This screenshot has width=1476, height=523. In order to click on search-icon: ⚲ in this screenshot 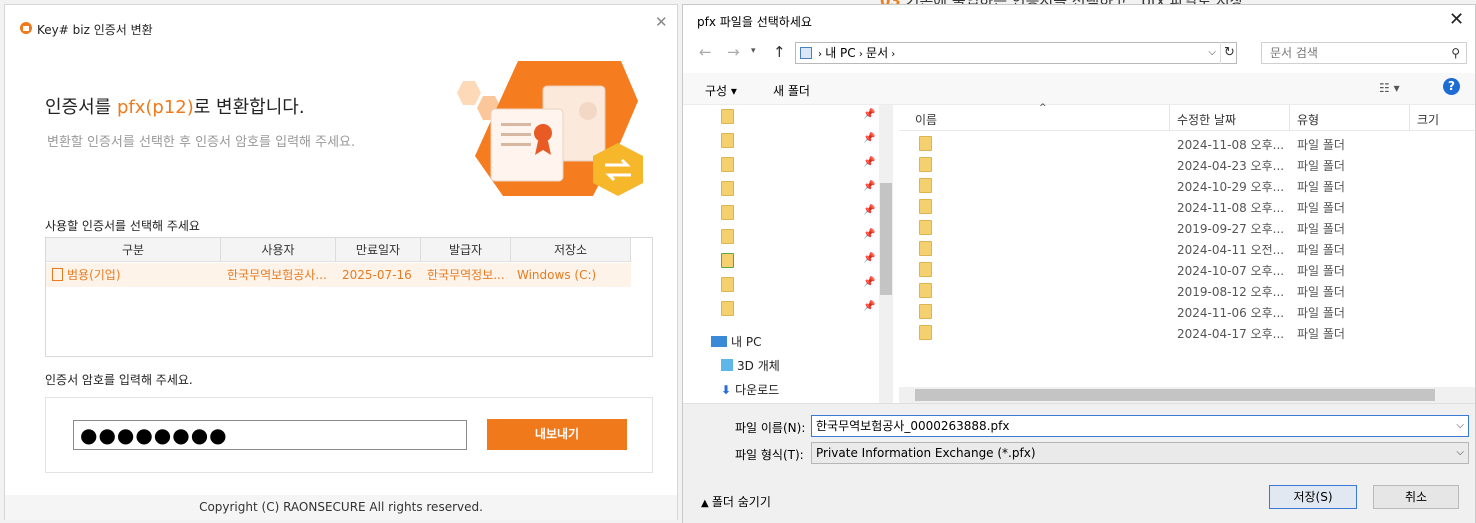, I will do `click(1455, 53)`.